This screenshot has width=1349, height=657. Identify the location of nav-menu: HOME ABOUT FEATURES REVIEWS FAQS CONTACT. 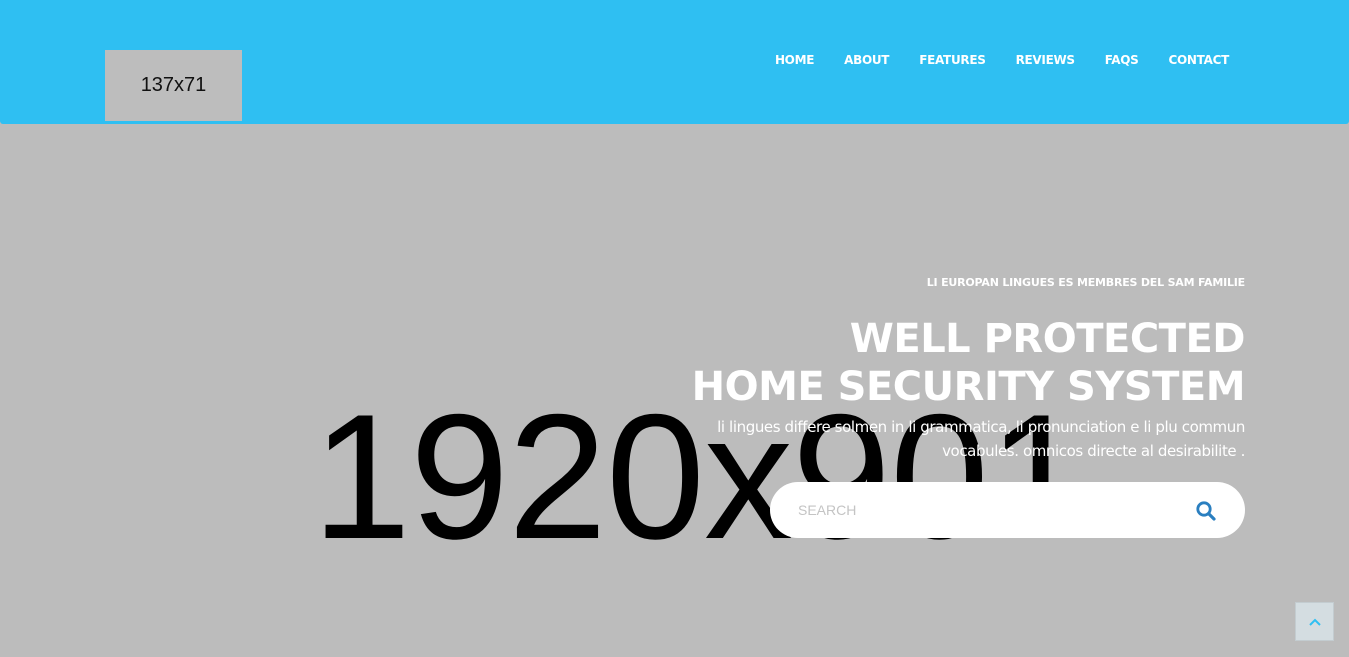
(987, 60).